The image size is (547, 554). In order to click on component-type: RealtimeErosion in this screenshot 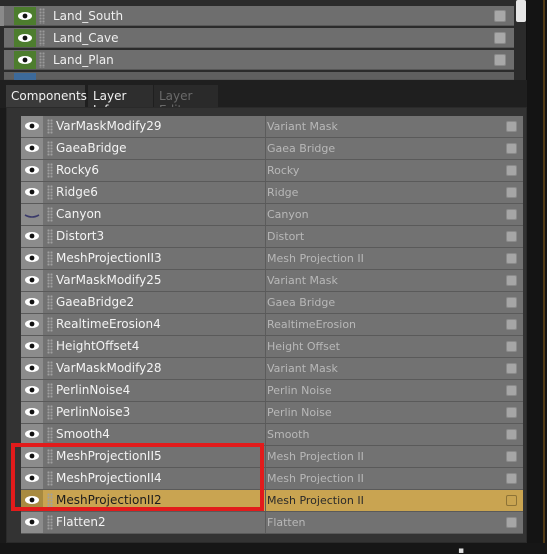, I will do `click(312, 324)`.